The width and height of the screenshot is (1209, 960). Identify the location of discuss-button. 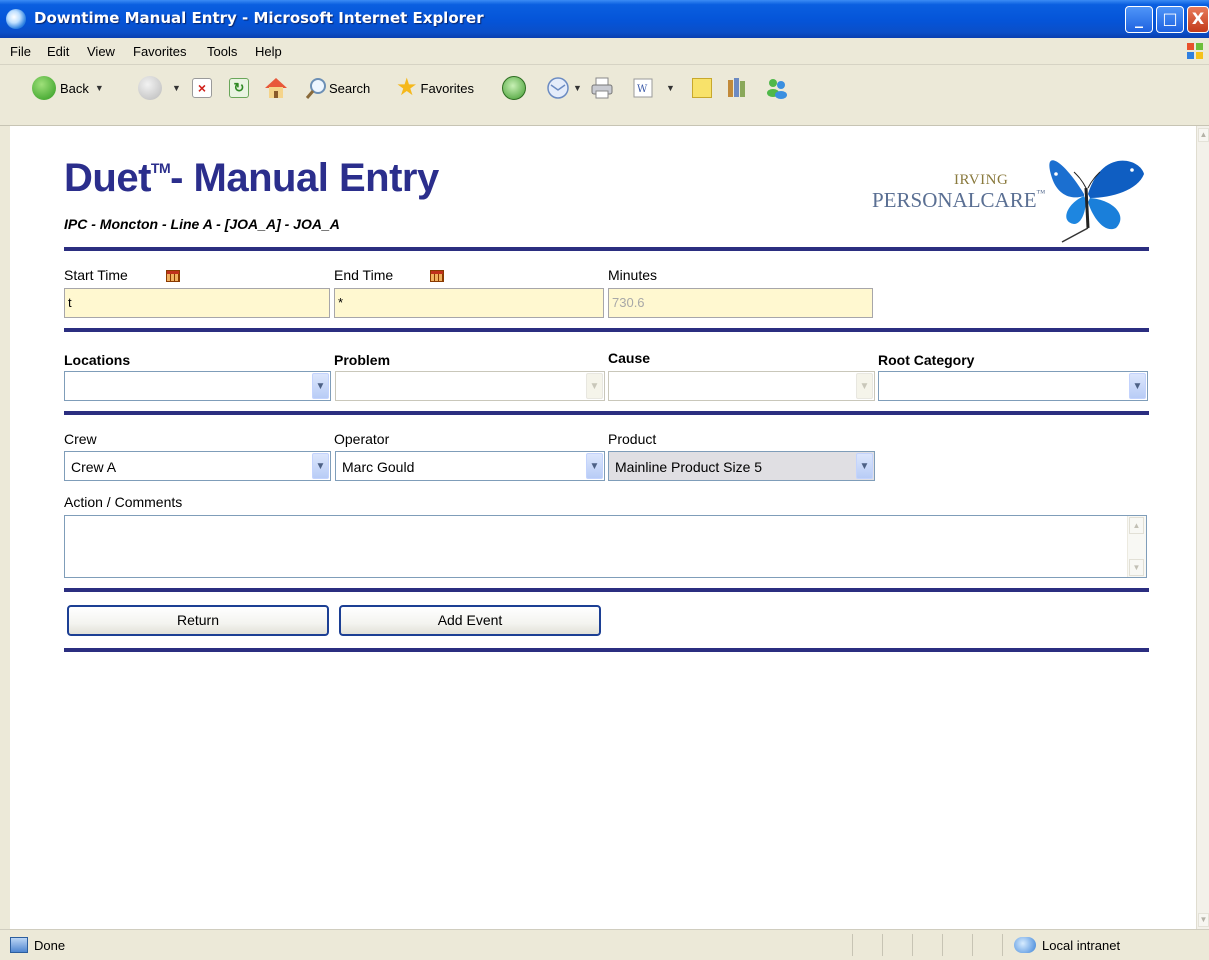
(702, 88).